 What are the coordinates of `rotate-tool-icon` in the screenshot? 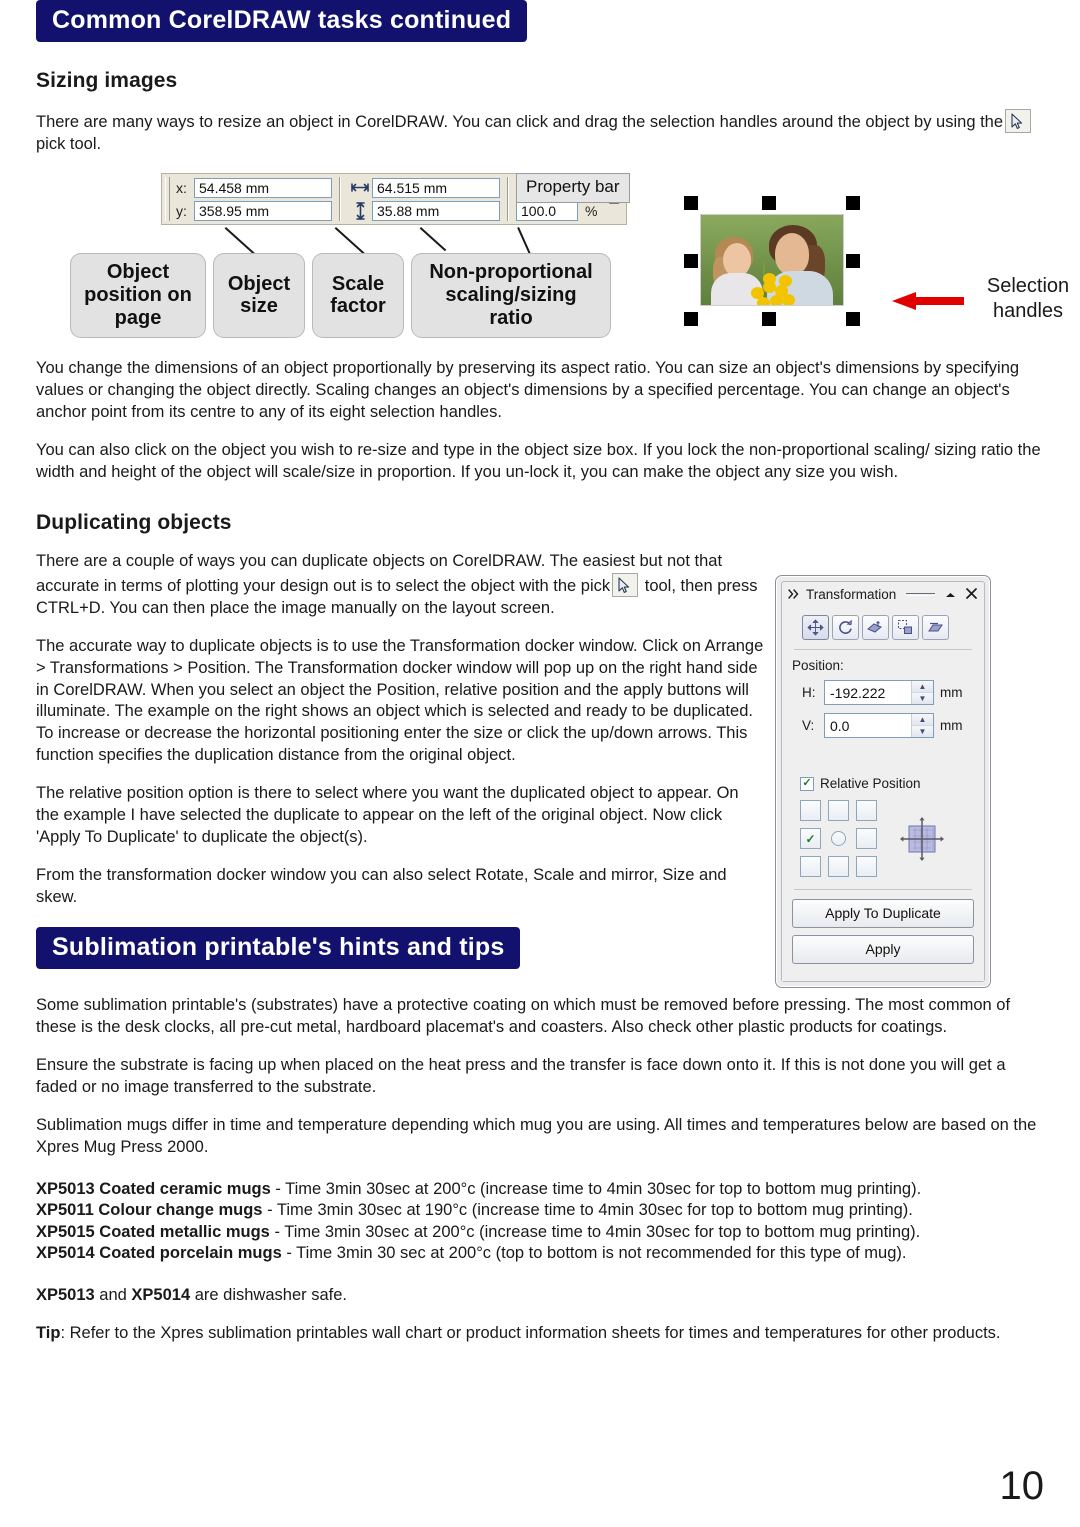 It's located at (845, 627).